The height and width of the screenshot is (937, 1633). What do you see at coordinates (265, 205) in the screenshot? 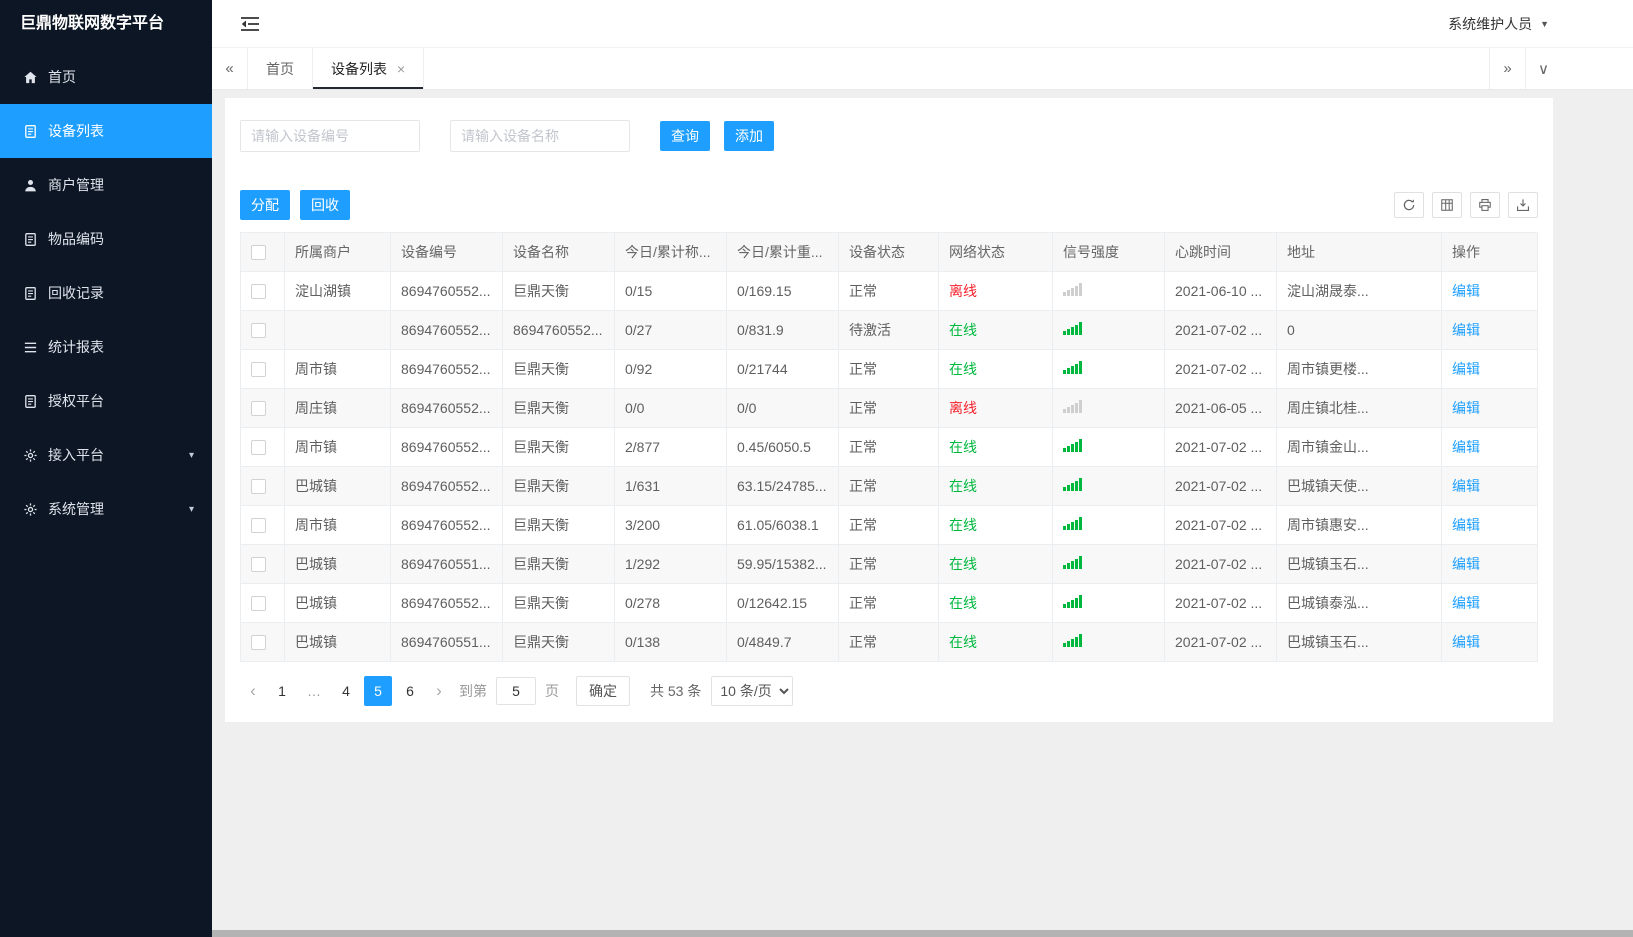
I see `assign-button: 分配` at bounding box center [265, 205].